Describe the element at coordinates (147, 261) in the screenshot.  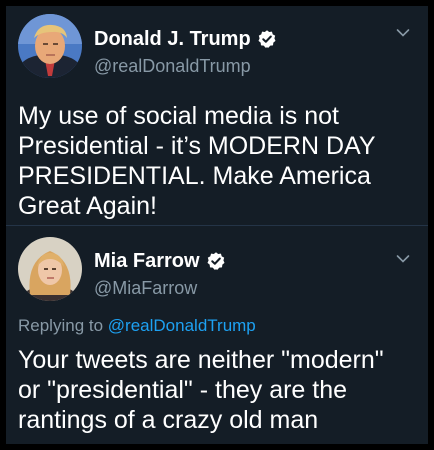
I see `display-name: Mia Farrow` at that location.